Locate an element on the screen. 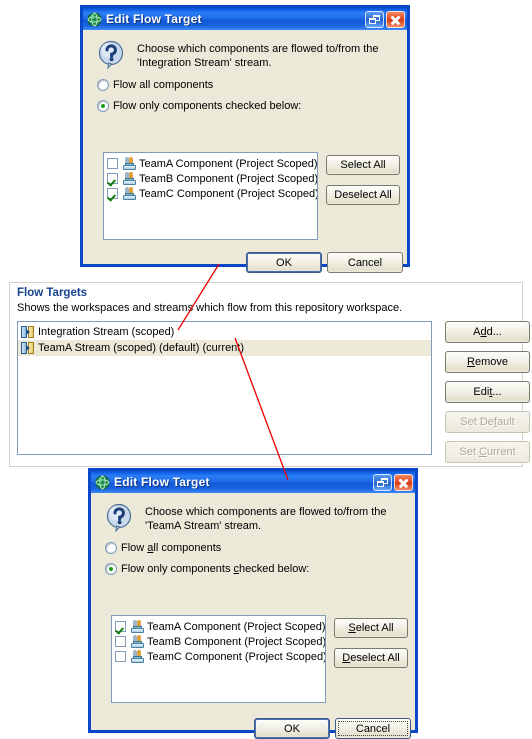 The height and width of the screenshot is (739, 532). prompt-line-2: 'TeamA Stream' stream. is located at coordinates (203, 526).